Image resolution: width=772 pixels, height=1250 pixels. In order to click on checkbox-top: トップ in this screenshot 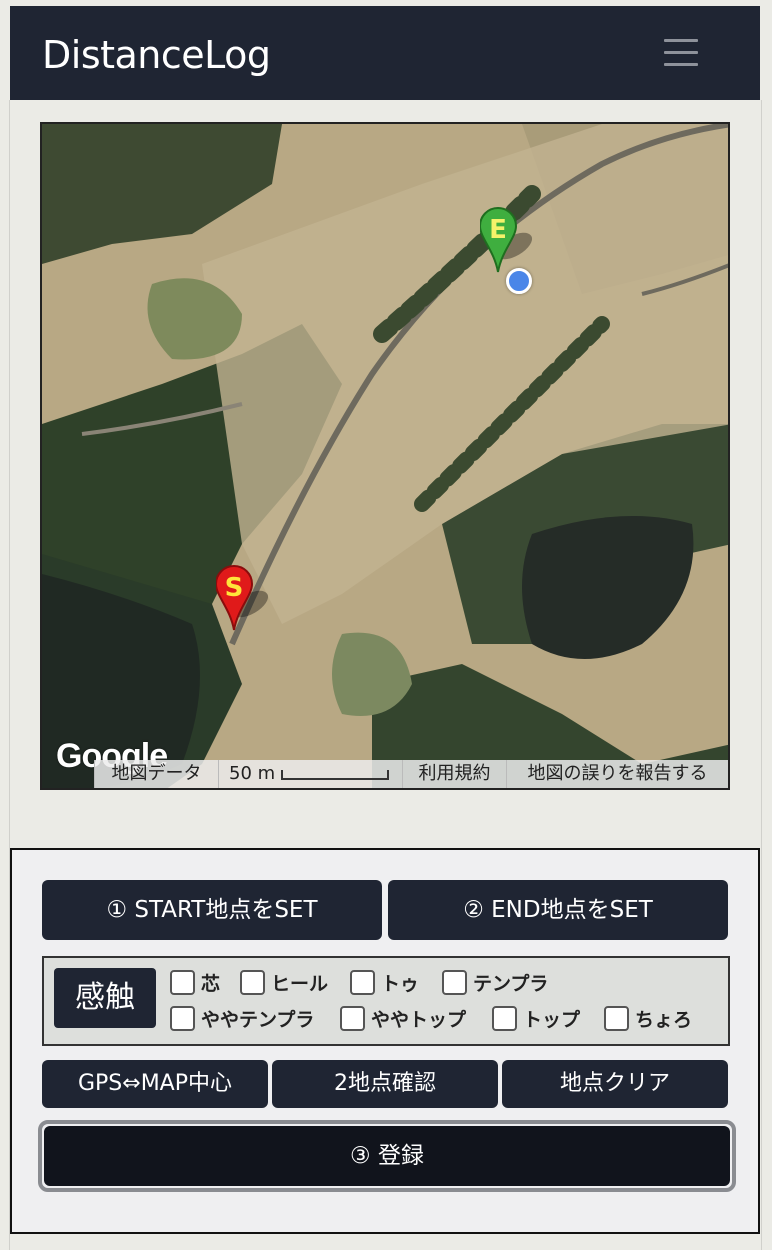, I will do `click(536, 1020)`.